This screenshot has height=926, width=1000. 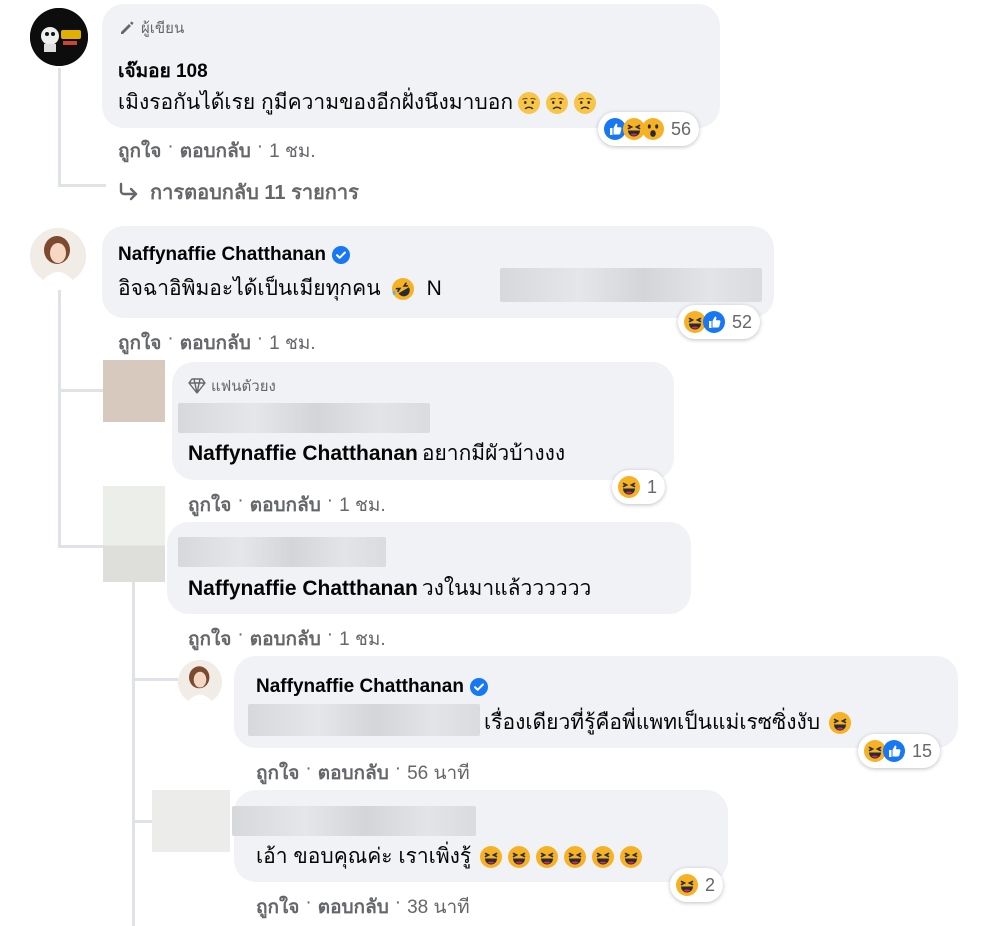 What do you see at coordinates (163, 28) in the screenshot?
I see `author-badge-label: ผู้เขียน` at bounding box center [163, 28].